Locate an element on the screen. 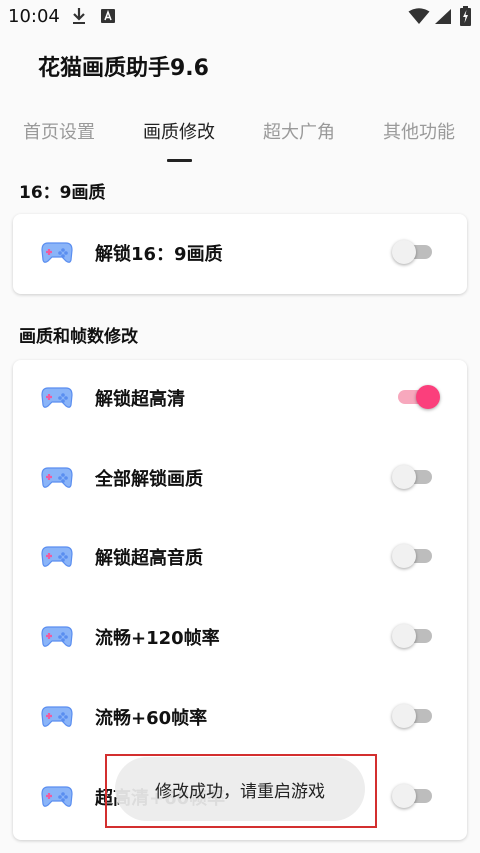 The image size is (480, 853). setting-row-unlock-uhd: 解锁超高清 is located at coordinates (240, 397).